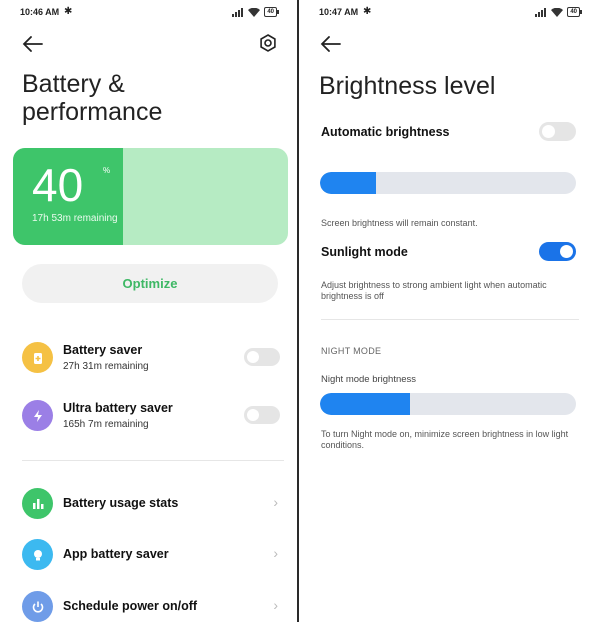  Describe the element at coordinates (37, 606) in the screenshot. I see `power-icon` at that location.